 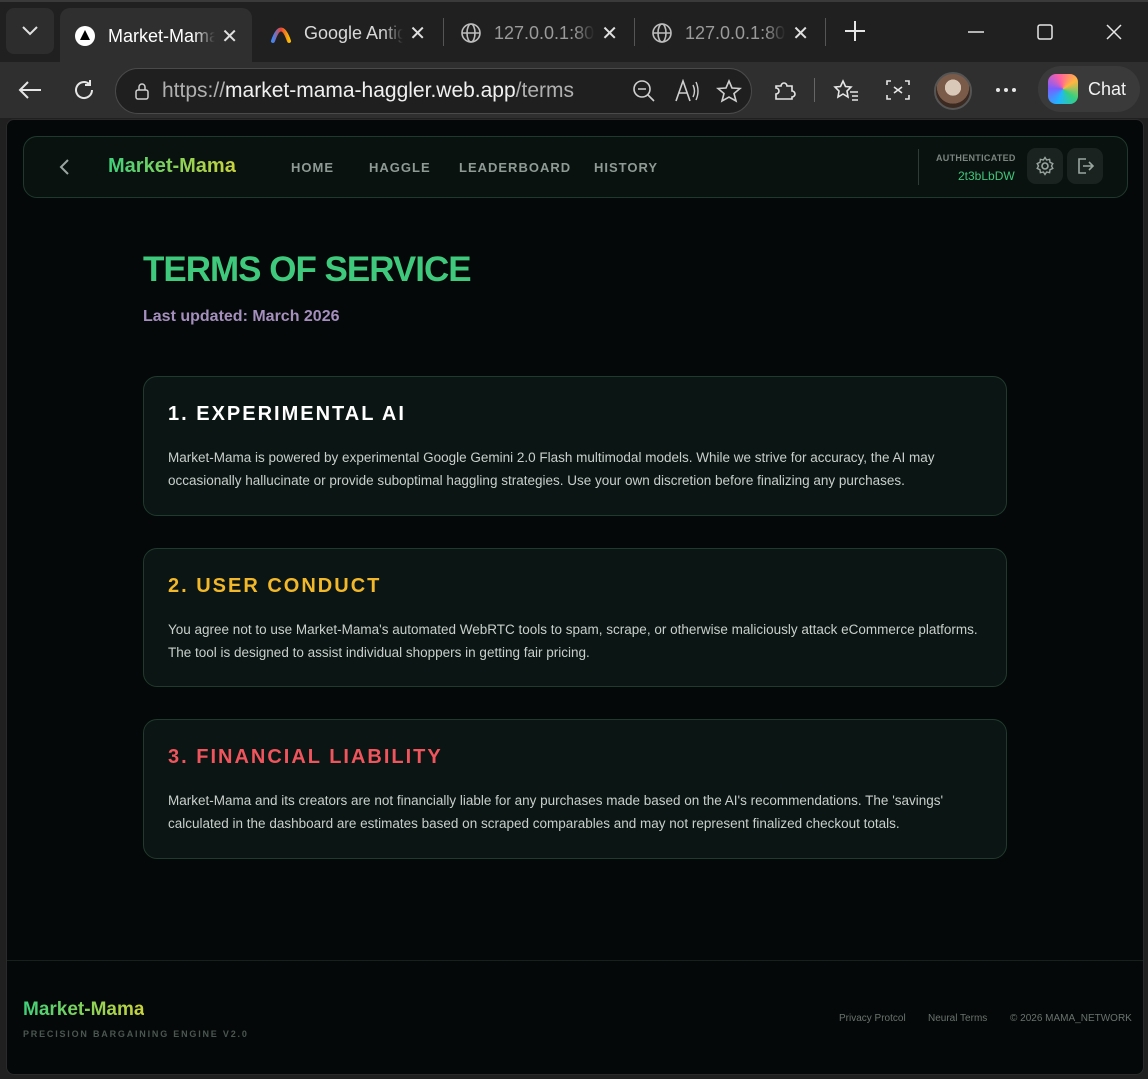 I want to click on extensions-button, so click(x=784, y=90).